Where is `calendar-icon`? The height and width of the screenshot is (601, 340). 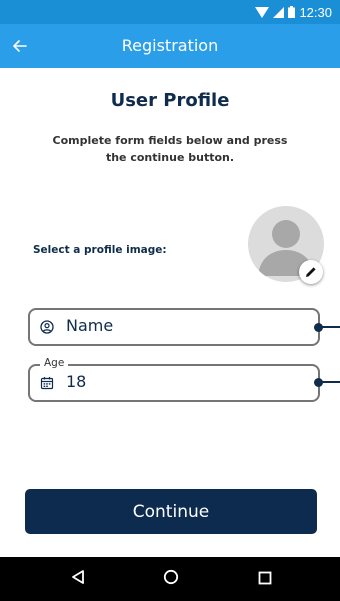 calendar-icon is located at coordinates (47, 383).